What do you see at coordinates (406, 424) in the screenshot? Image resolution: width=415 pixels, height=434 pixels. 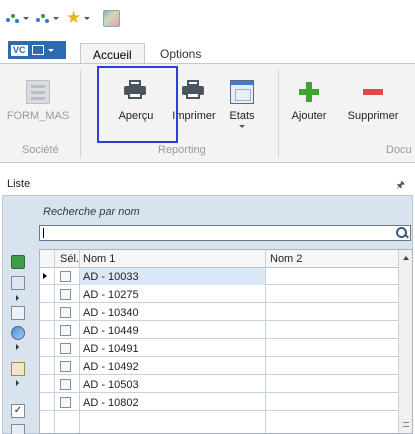 I see `resize-grip-icon` at bounding box center [406, 424].